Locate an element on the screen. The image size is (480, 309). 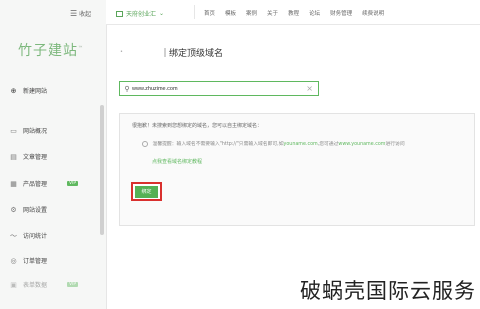
sidebar-item-articles: ▤ 文章管理 is located at coordinates (29, 157).